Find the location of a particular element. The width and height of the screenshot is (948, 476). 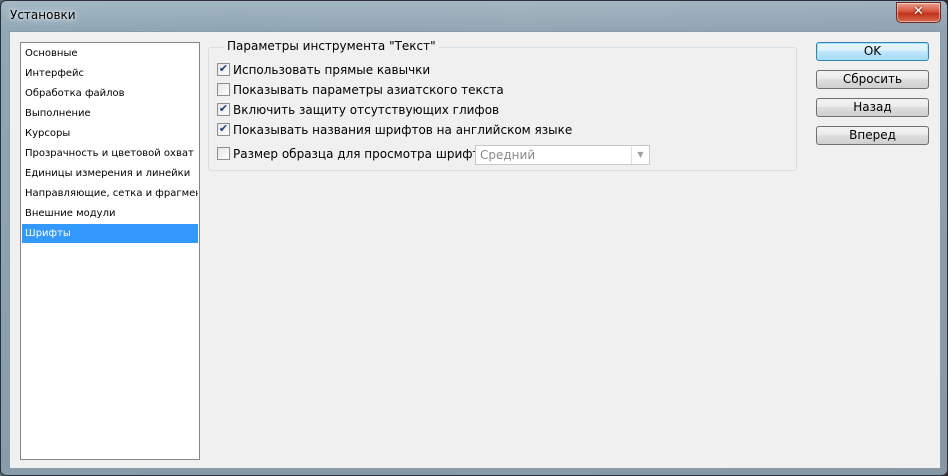

group-title: Параметры инструмента "Текст" is located at coordinates (331, 46).